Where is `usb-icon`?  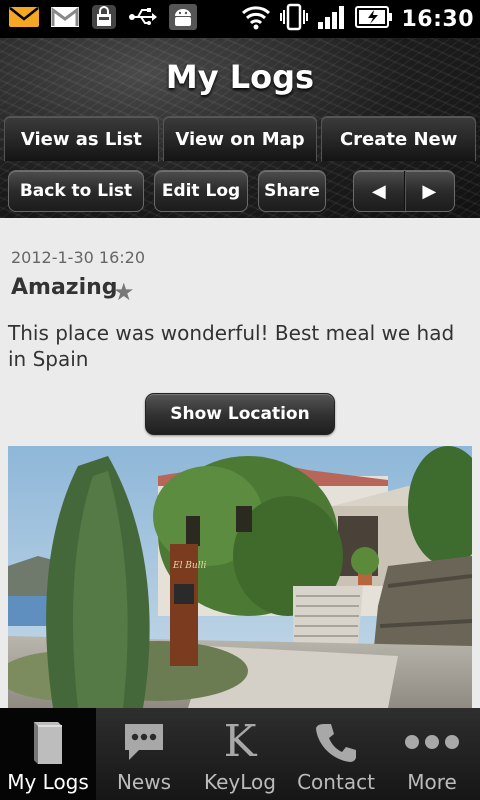 usb-icon is located at coordinates (143, 19).